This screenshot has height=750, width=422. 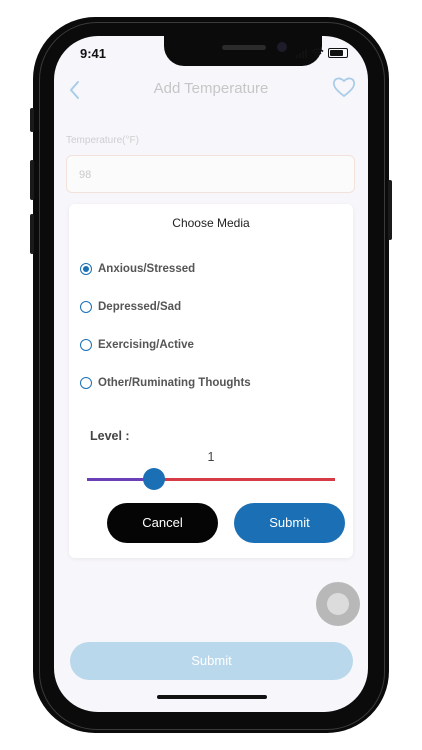 What do you see at coordinates (211, 661) in the screenshot?
I see `submit-button: Submit` at bounding box center [211, 661].